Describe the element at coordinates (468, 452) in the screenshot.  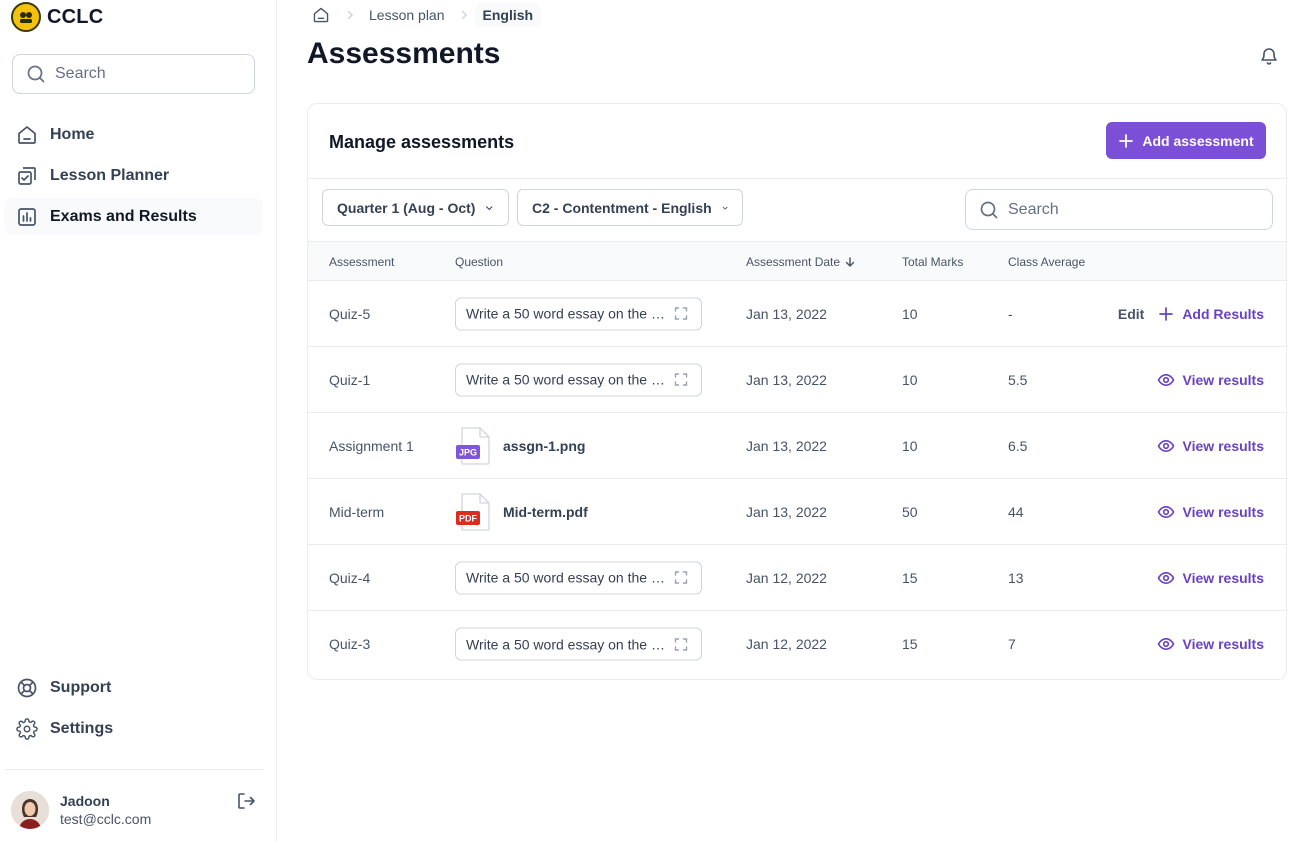
I see `svg-text: JPG` at that location.